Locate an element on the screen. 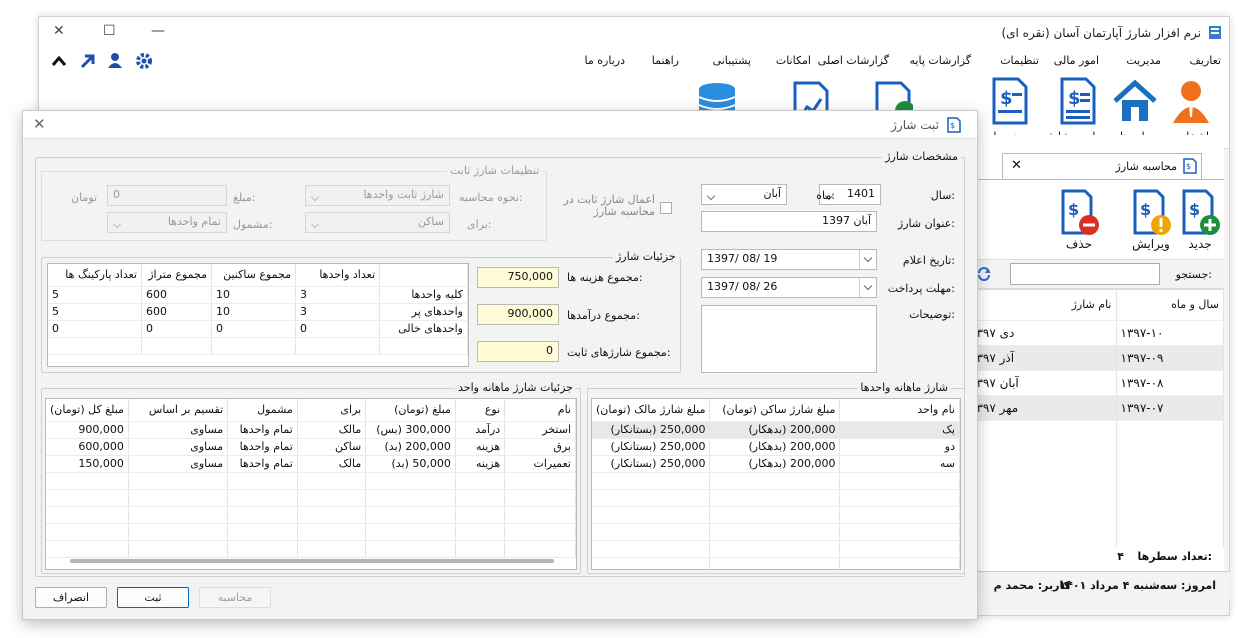  person-icon is located at coordinates (1191, 102).